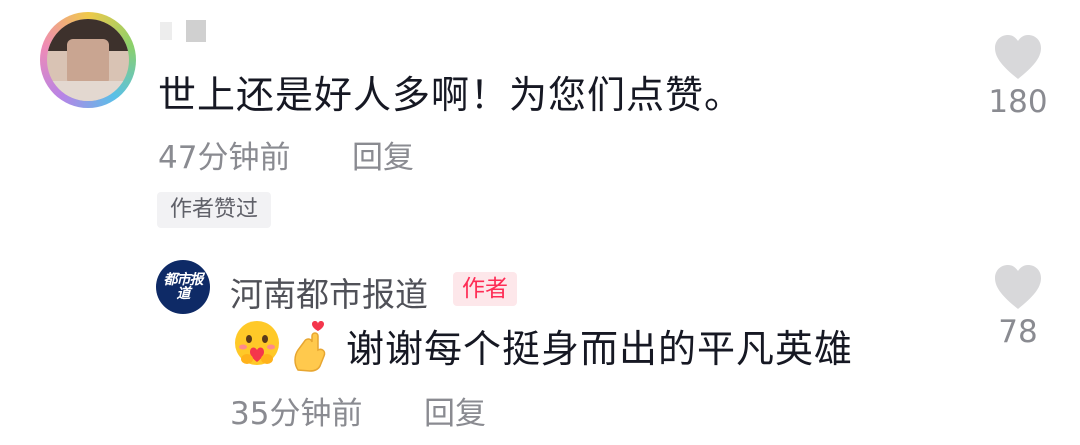  I want to click on commenter-avatar, so click(88, 60).